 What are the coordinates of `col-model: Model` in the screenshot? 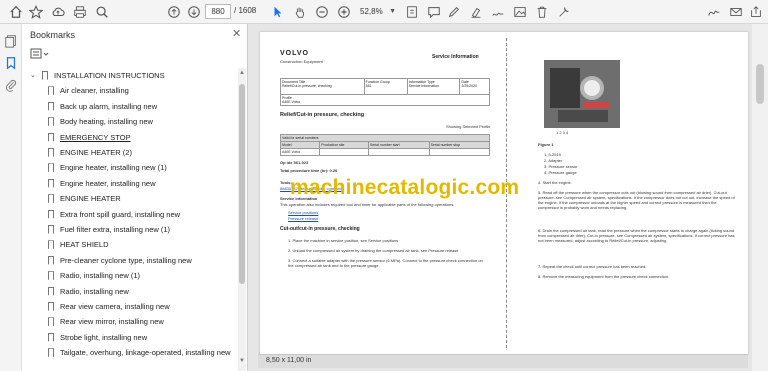 It's located at (300, 145).